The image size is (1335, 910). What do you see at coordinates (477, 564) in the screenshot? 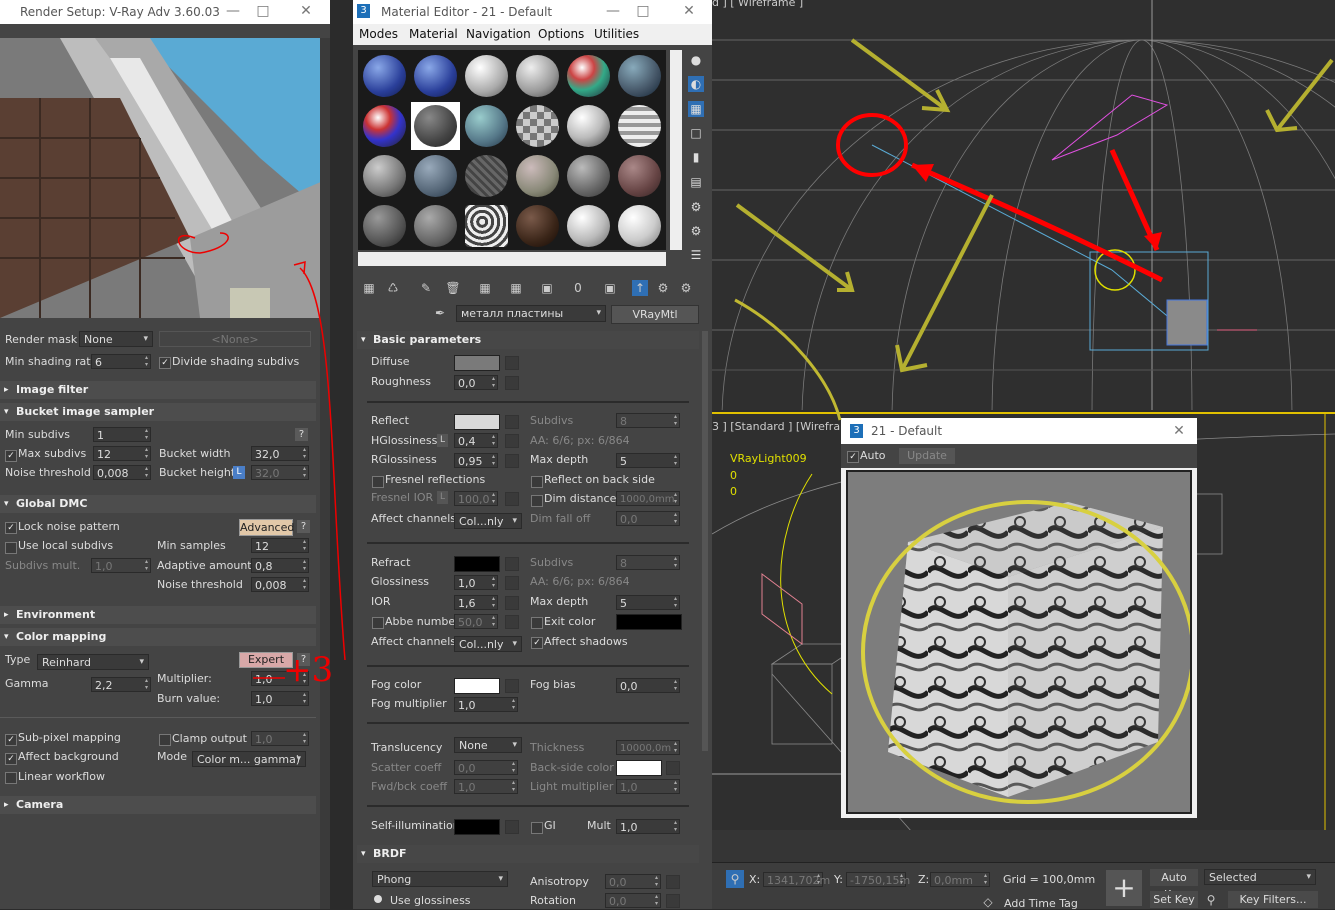
I see `refract-color-swatch` at bounding box center [477, 564].